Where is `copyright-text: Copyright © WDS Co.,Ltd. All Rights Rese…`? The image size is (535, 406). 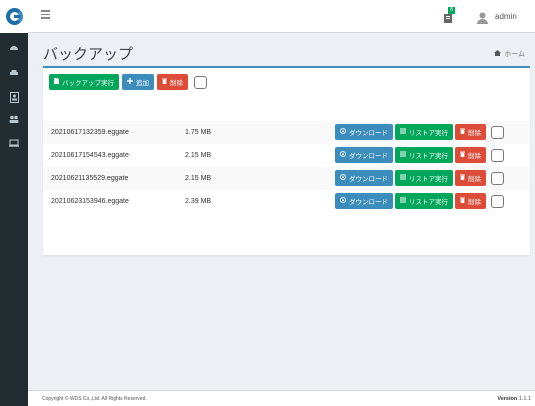 copyright-text: Copyright © WDS Co.,Ltd. All Rights Rese… is located at coordinates (94, 399).